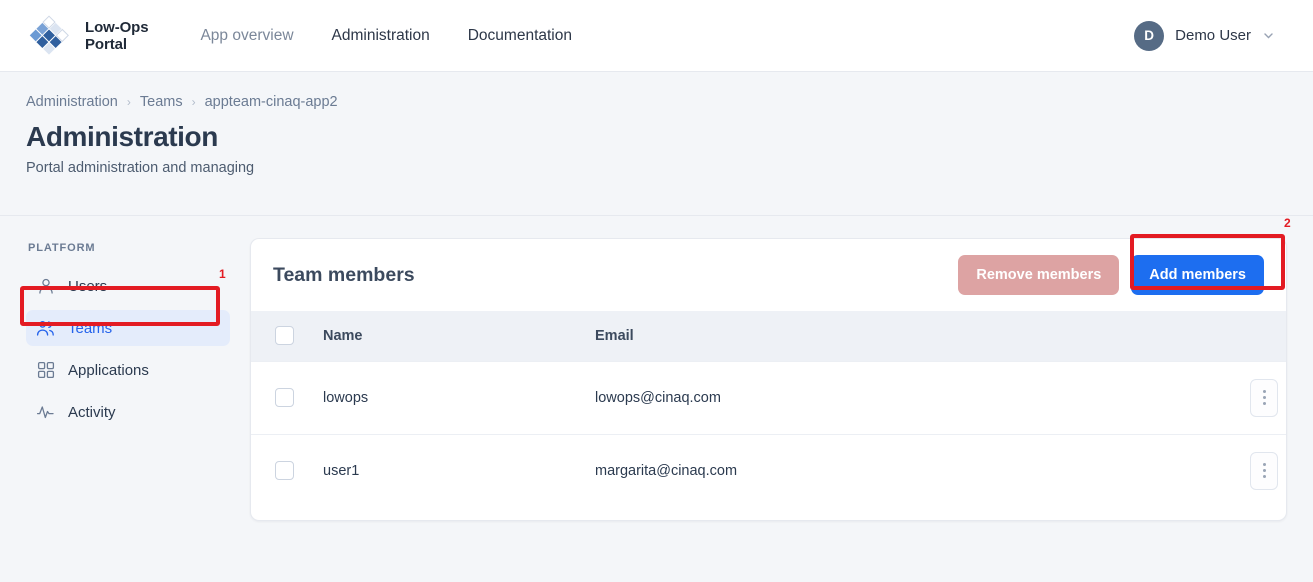 This screenshot has width=1313, height=582. I want to click on column-header-name: Name, so click(459, 336).